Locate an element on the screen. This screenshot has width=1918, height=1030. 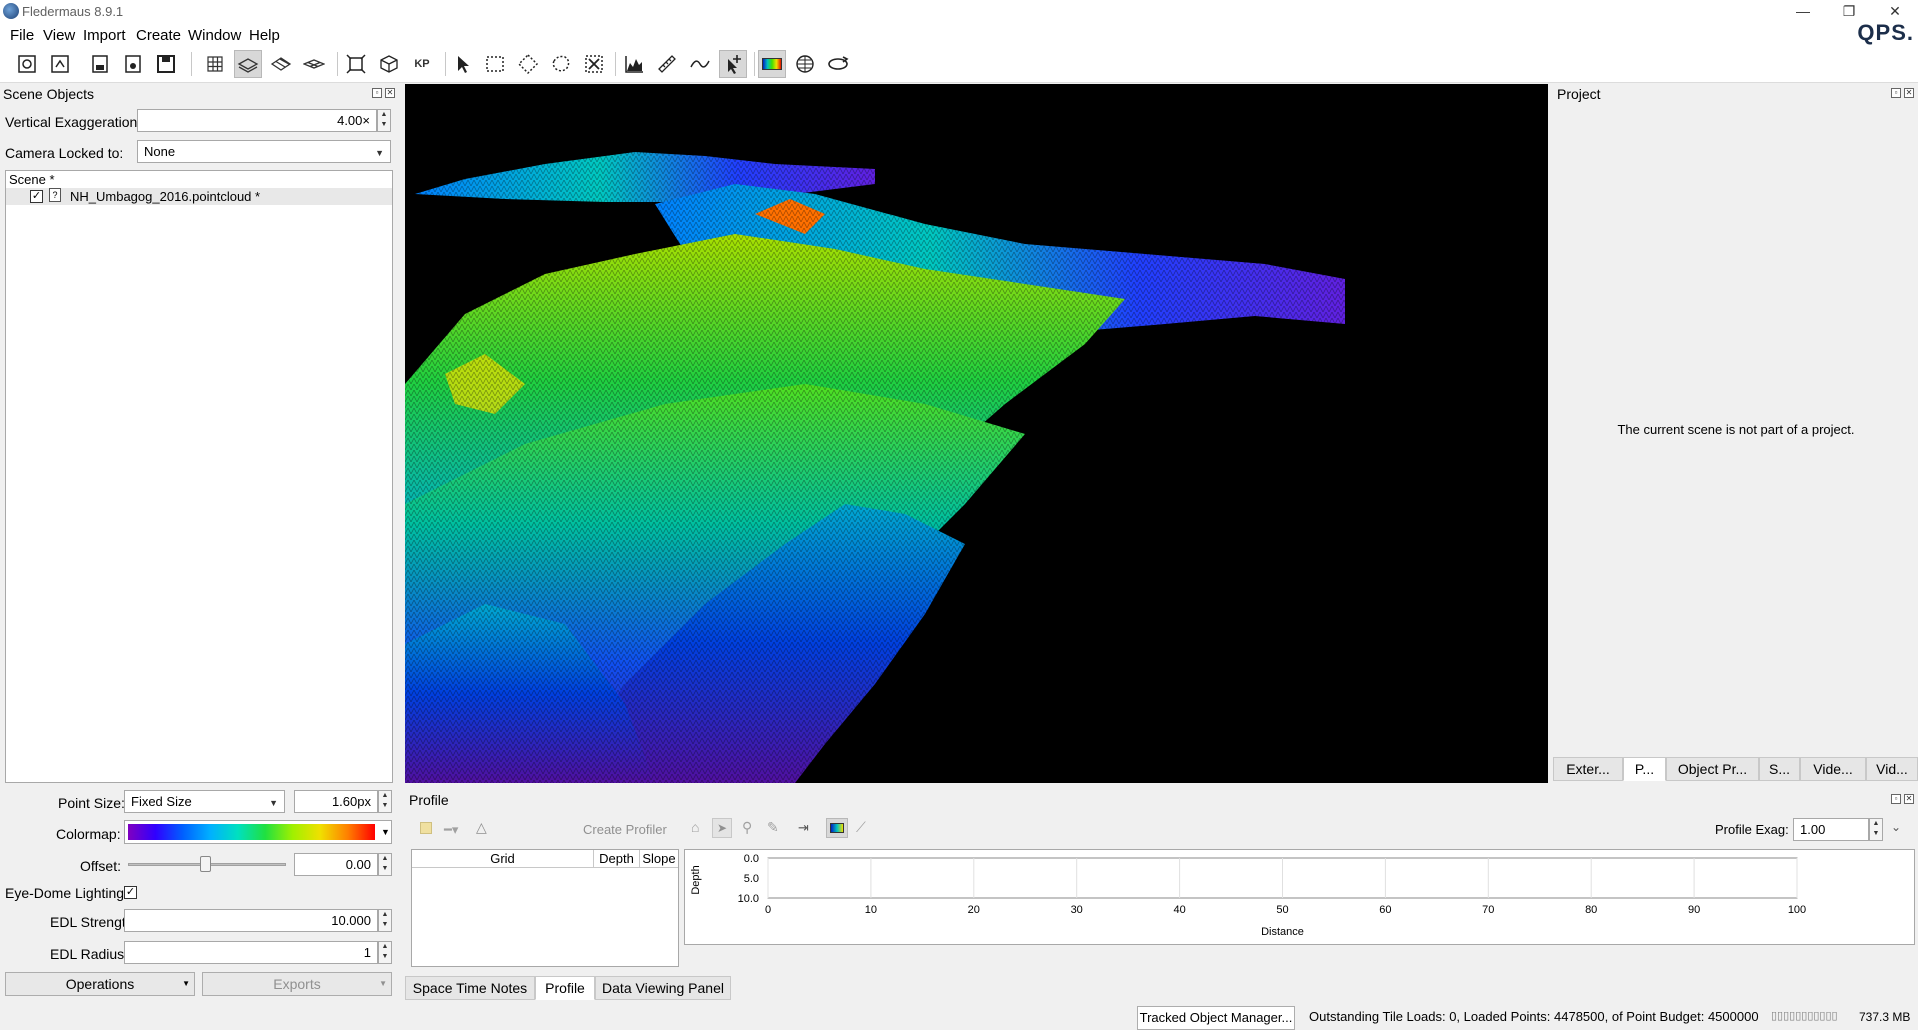
menu-window: Window is located at coordinates (214, 35).